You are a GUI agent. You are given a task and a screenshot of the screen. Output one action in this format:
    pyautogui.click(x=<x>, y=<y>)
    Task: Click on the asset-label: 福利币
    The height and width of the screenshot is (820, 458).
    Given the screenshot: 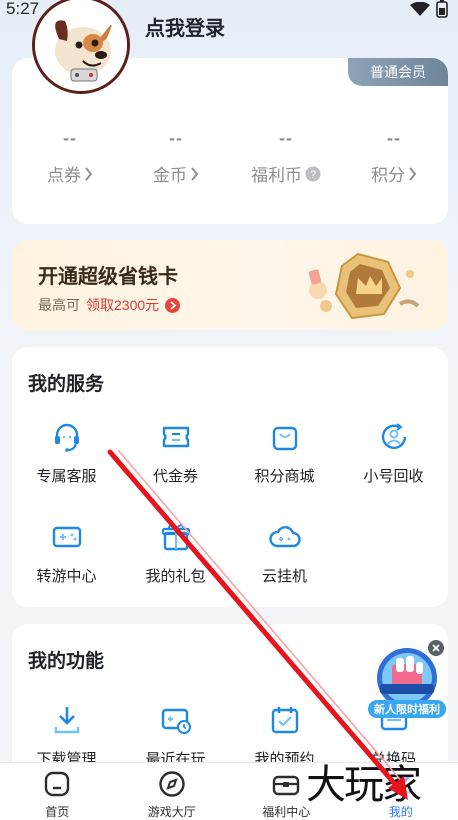 What is the action you would take?
    pyautogui.click(x=276, y=175)
    